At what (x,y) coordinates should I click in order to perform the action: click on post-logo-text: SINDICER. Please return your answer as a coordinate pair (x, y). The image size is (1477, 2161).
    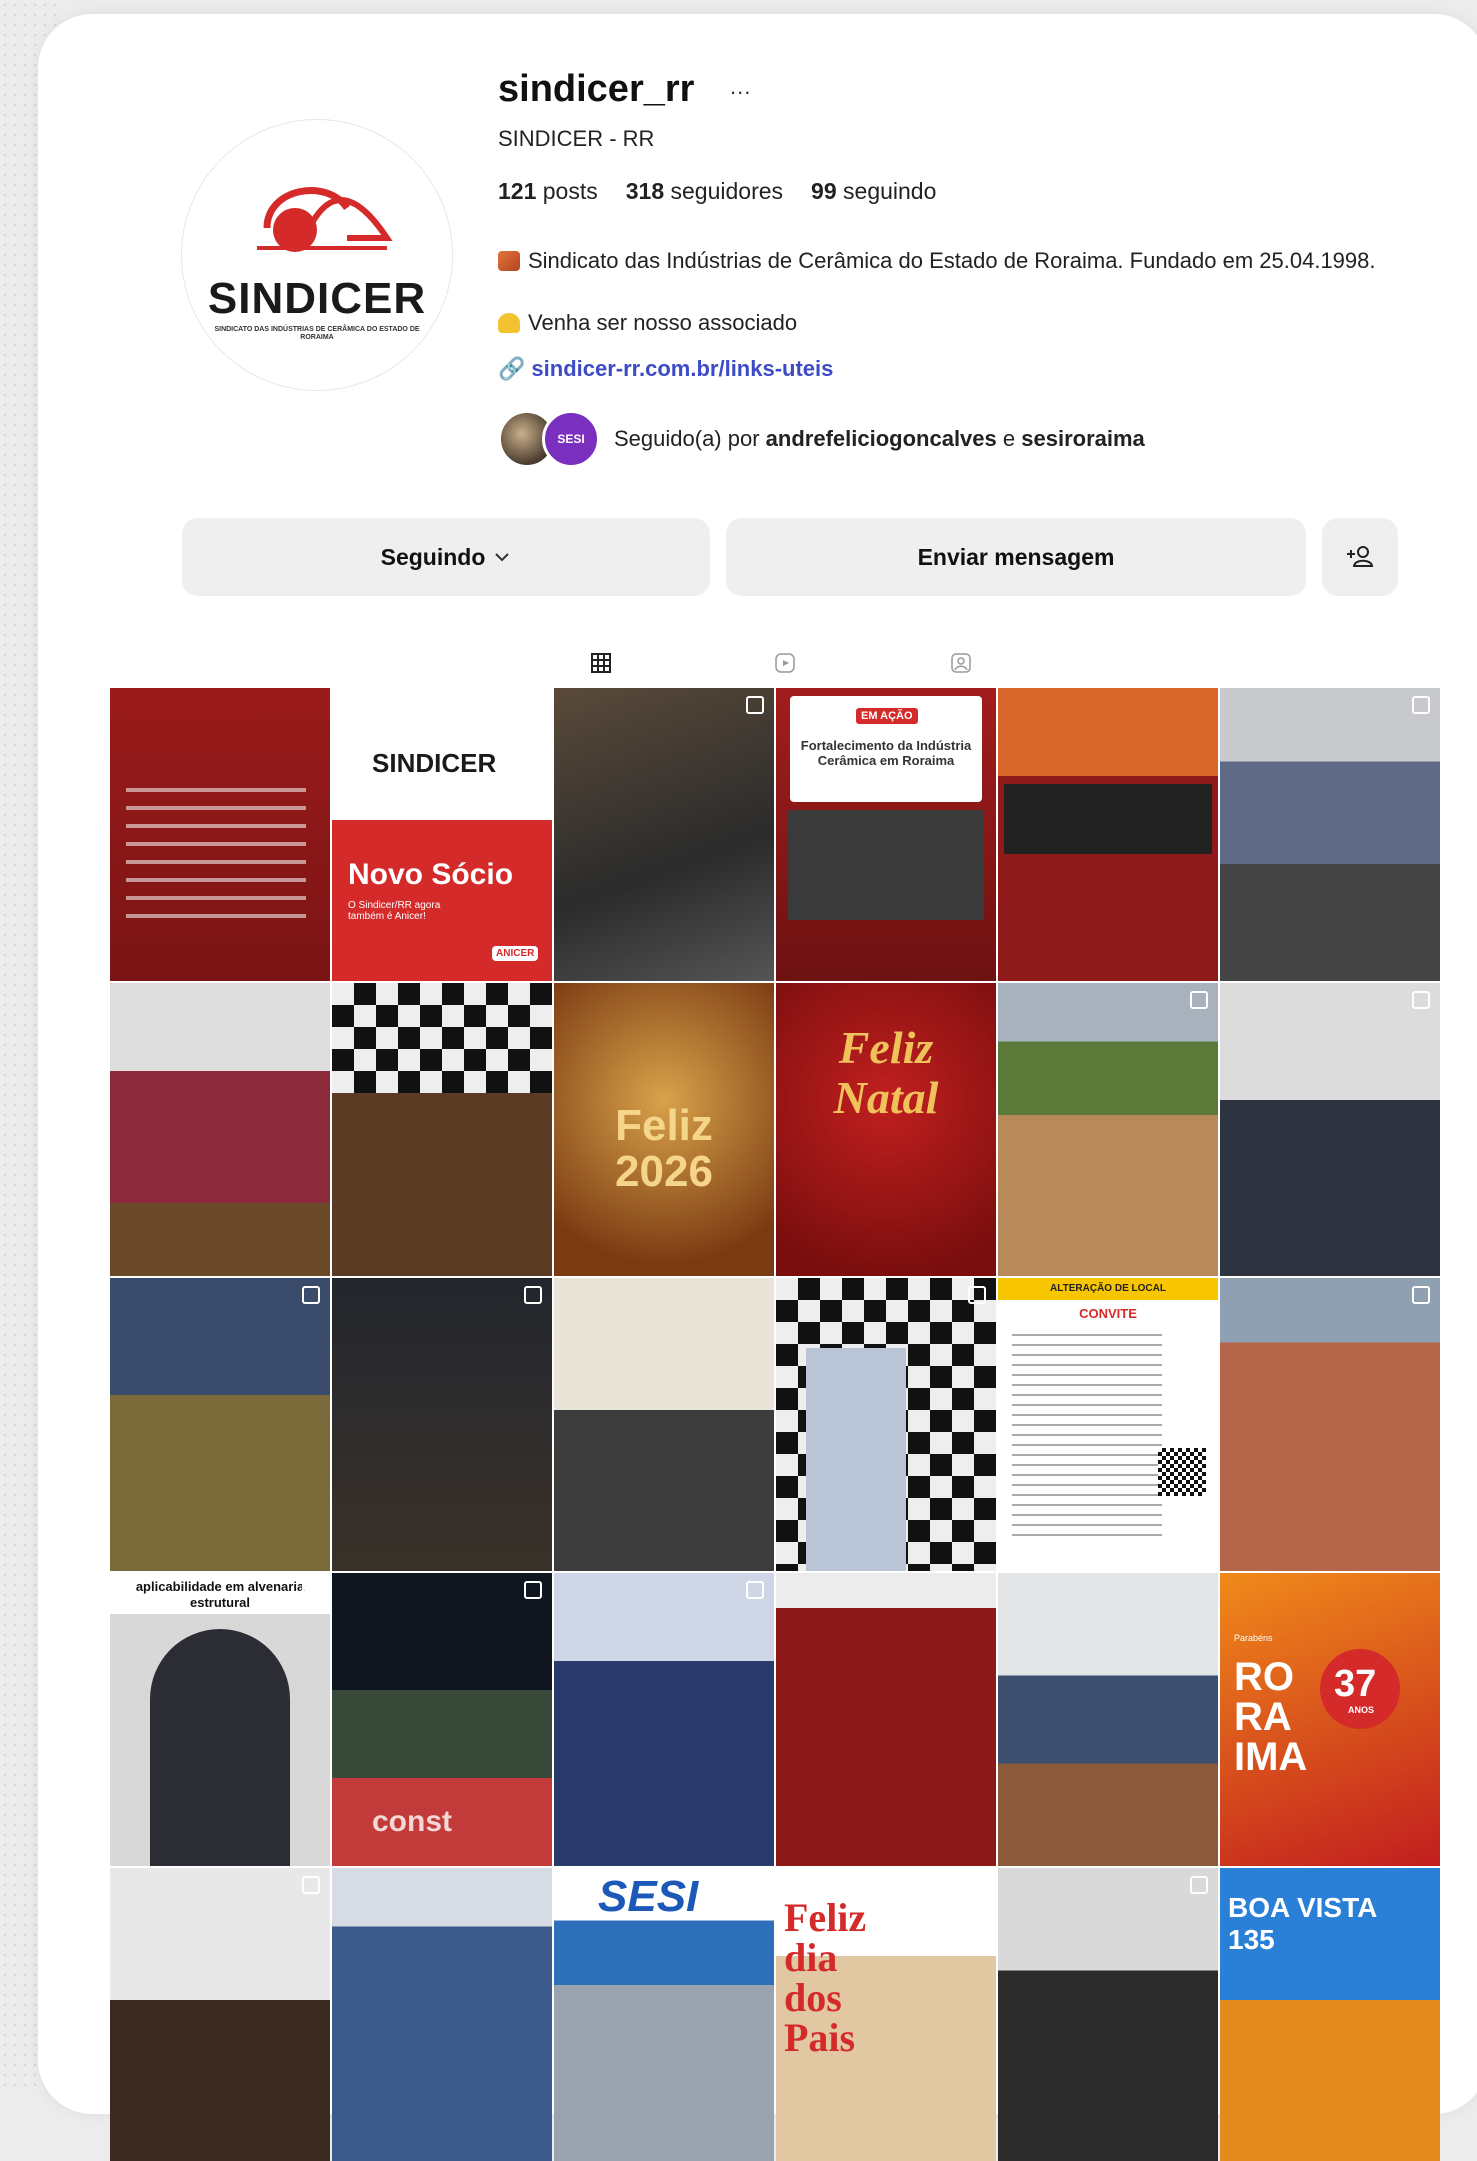
    Looking at the image, I should click on (434, 763).